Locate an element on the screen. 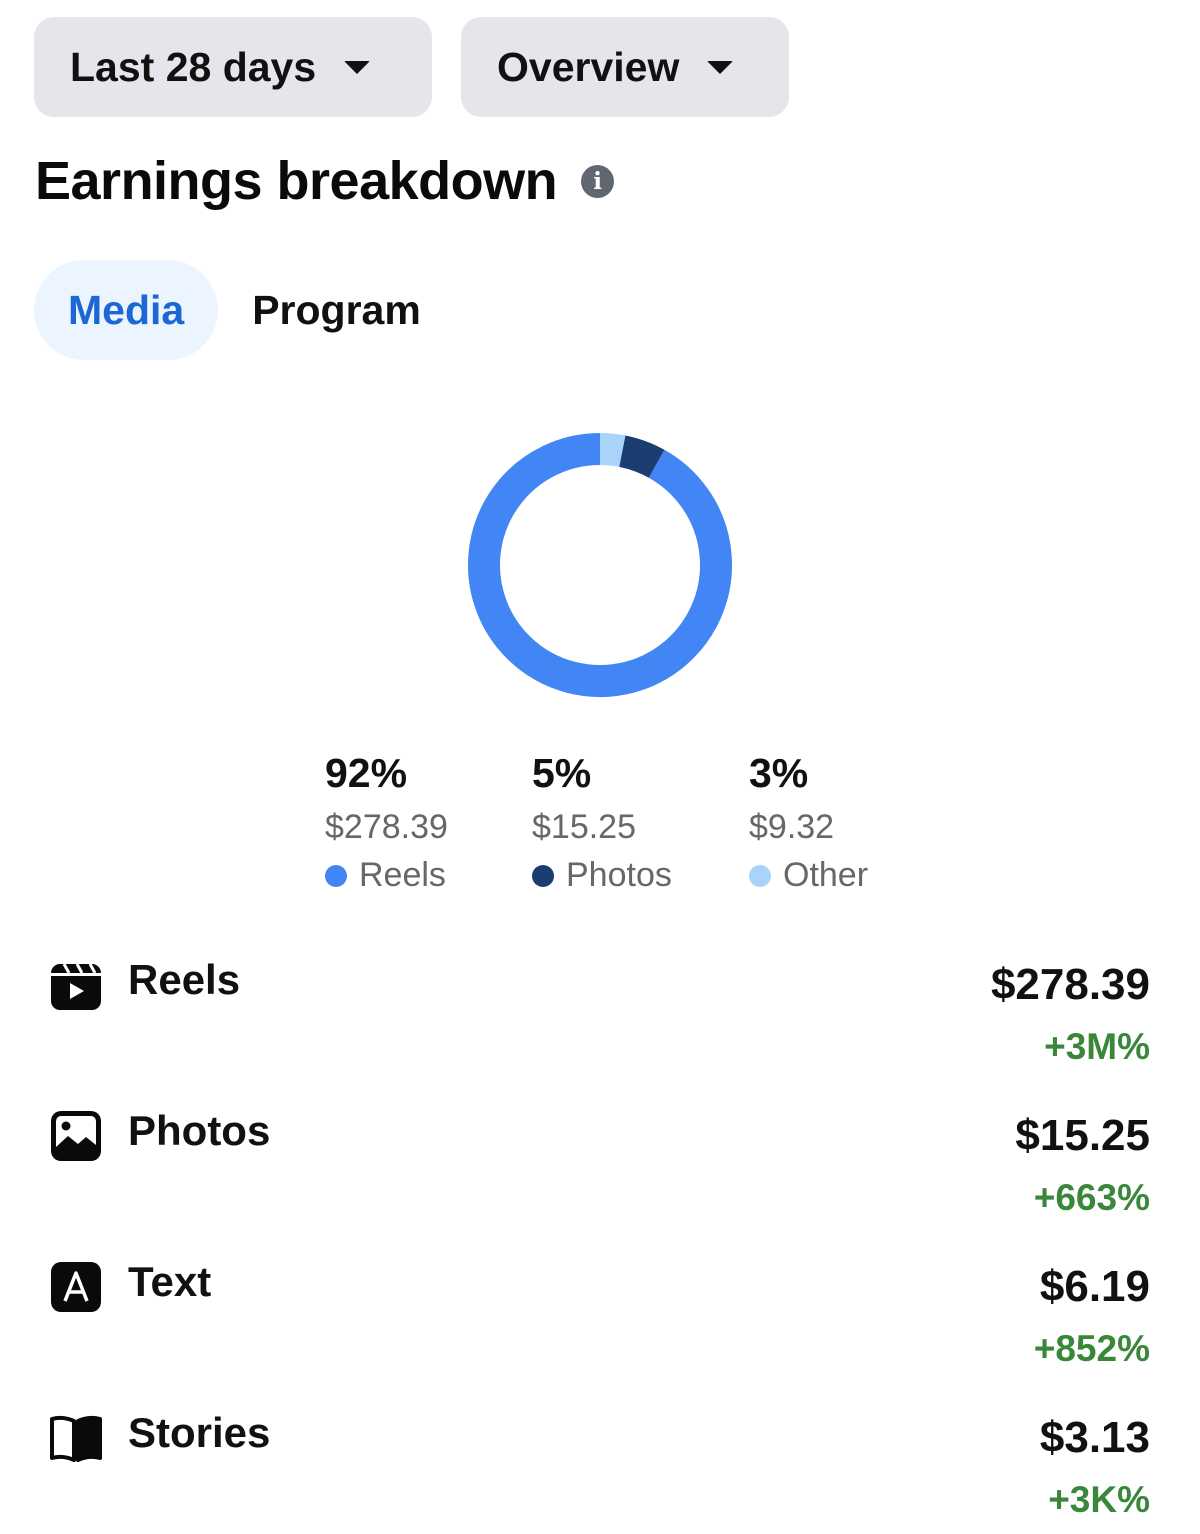  legend-amount: $278.39 is located at coordinates (386, 827).